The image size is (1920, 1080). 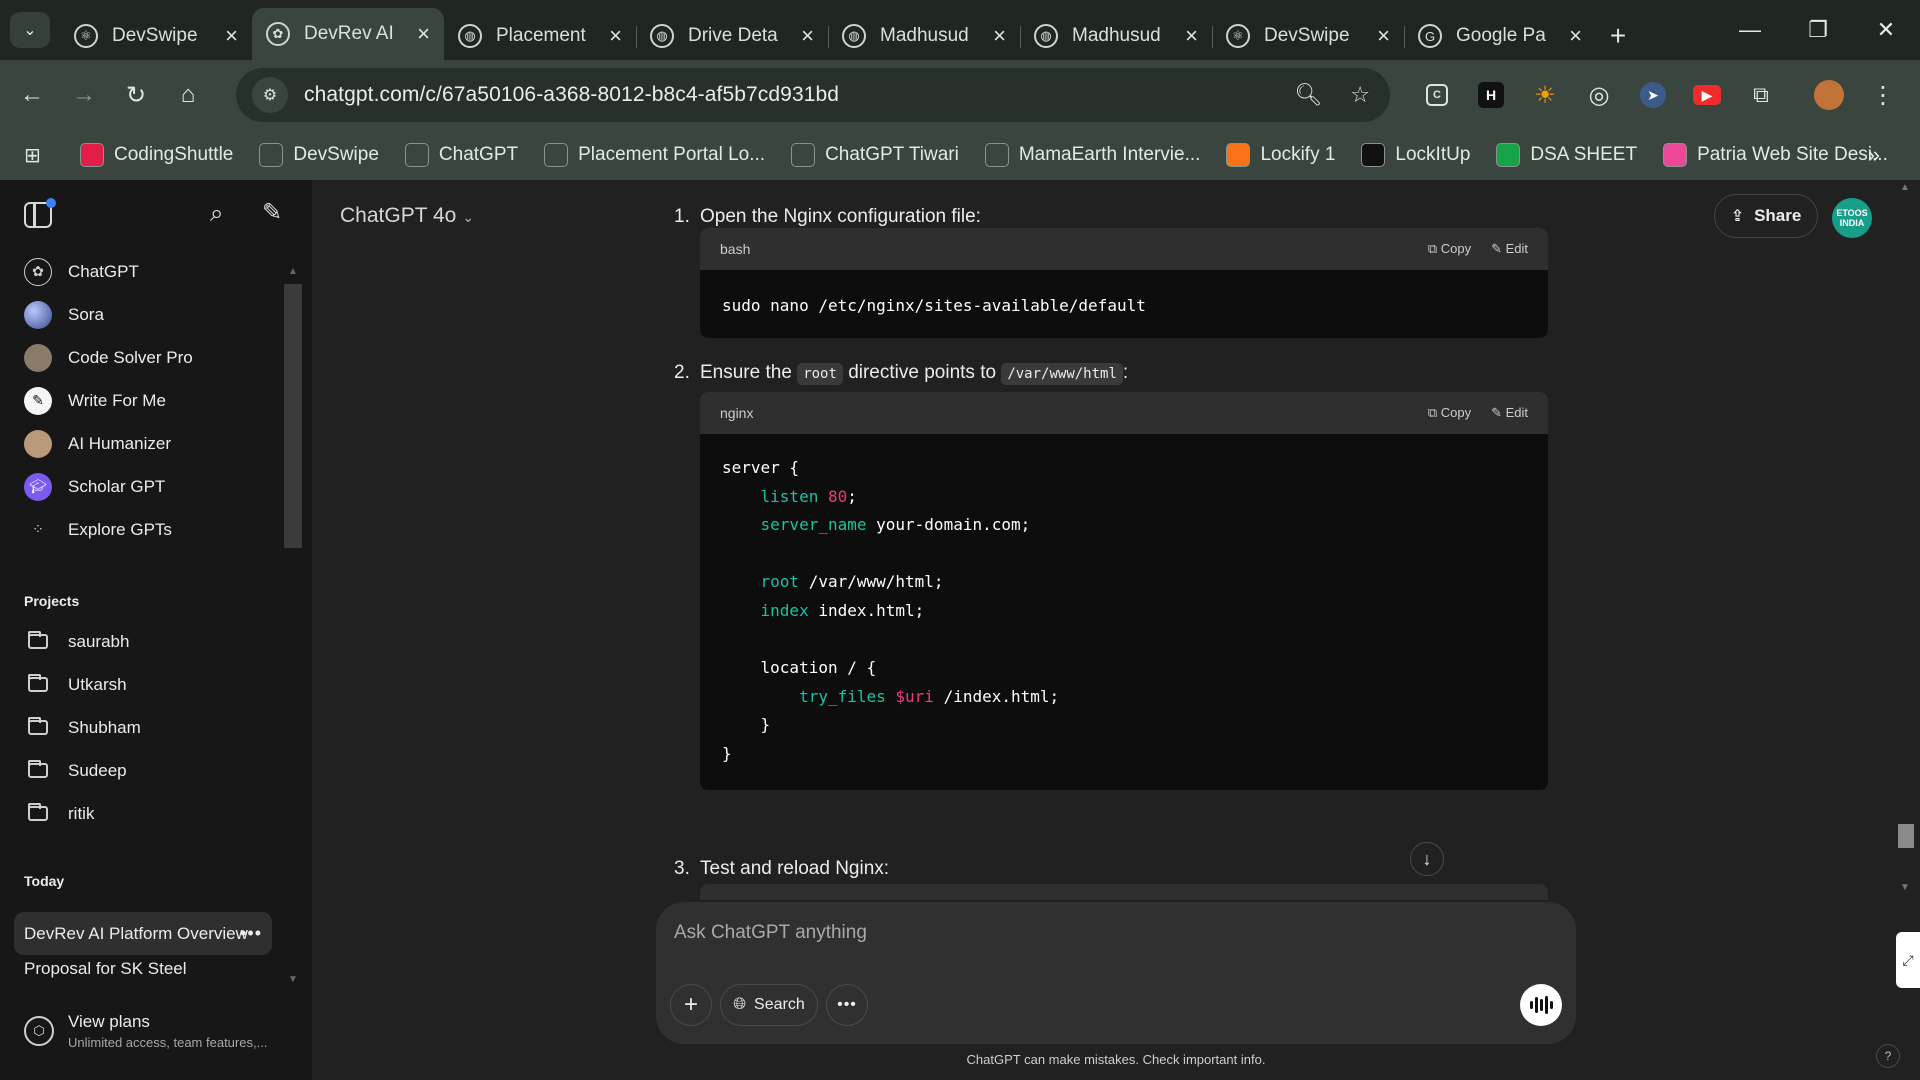 What do you see at coordinates (407, 216) in the screenshot?
I see `model-selector: ChatGPT 4o ⌄` at bounding box center [407, 216].